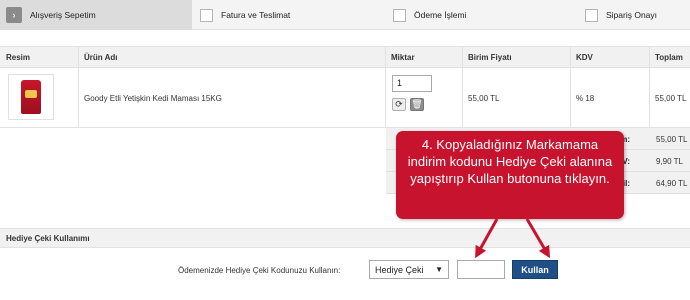 The width and height of the screenshot is (690, 300). Describe the element at coordinates (403, 57) in the screenshot. I see `col-qty: Miktar` at that location.